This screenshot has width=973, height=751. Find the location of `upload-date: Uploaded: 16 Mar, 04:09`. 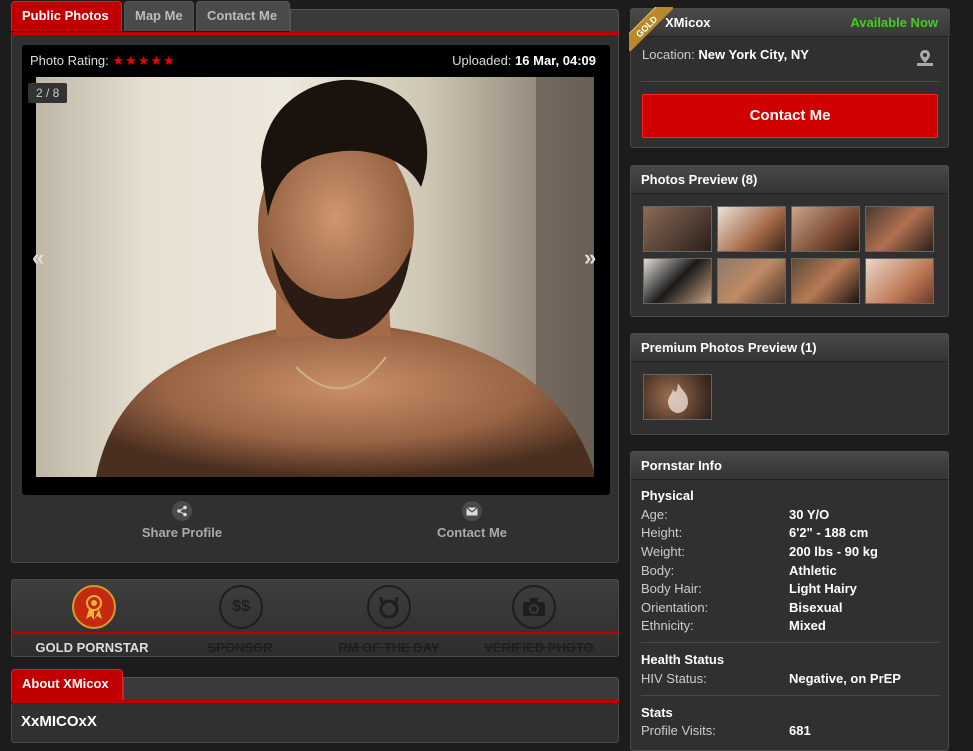

upload-date: Uploaded: 16 Mar, 04:09 is located at coordinates (524, 60).